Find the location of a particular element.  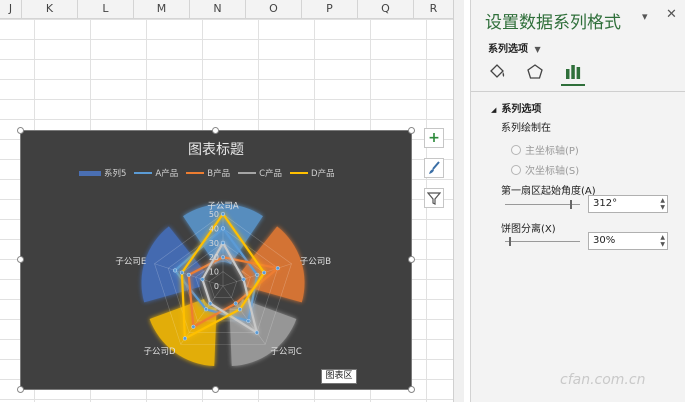

explosion-input: 30% ▲ ▼ is located at coordinates (628, 241).